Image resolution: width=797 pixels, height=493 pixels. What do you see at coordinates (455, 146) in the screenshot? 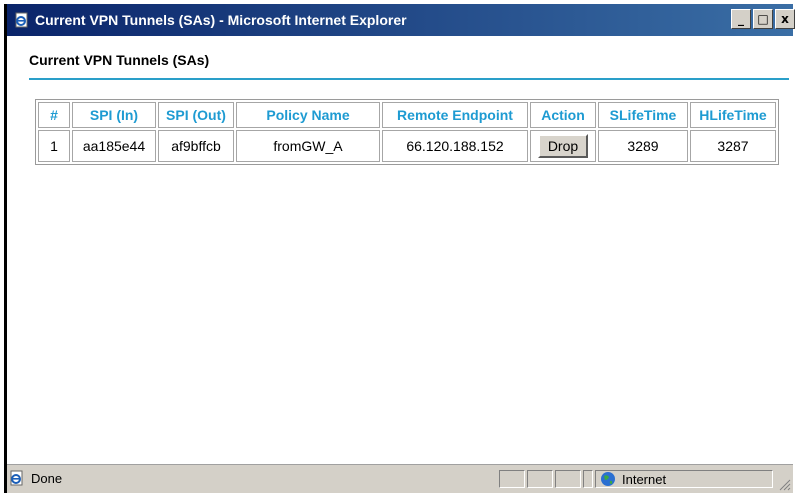
I see `cell-remote-endpoint: 66.120.188.152` at bounding box center [455, 146].